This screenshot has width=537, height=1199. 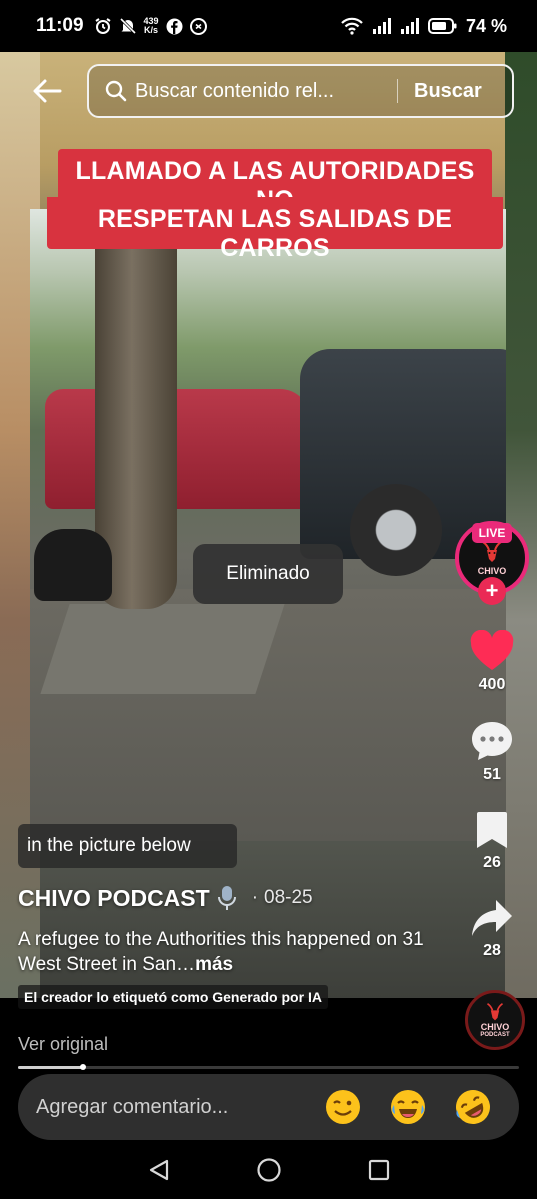 I want to click on status-icons-right: 74 %, so click(x=423, y=26).